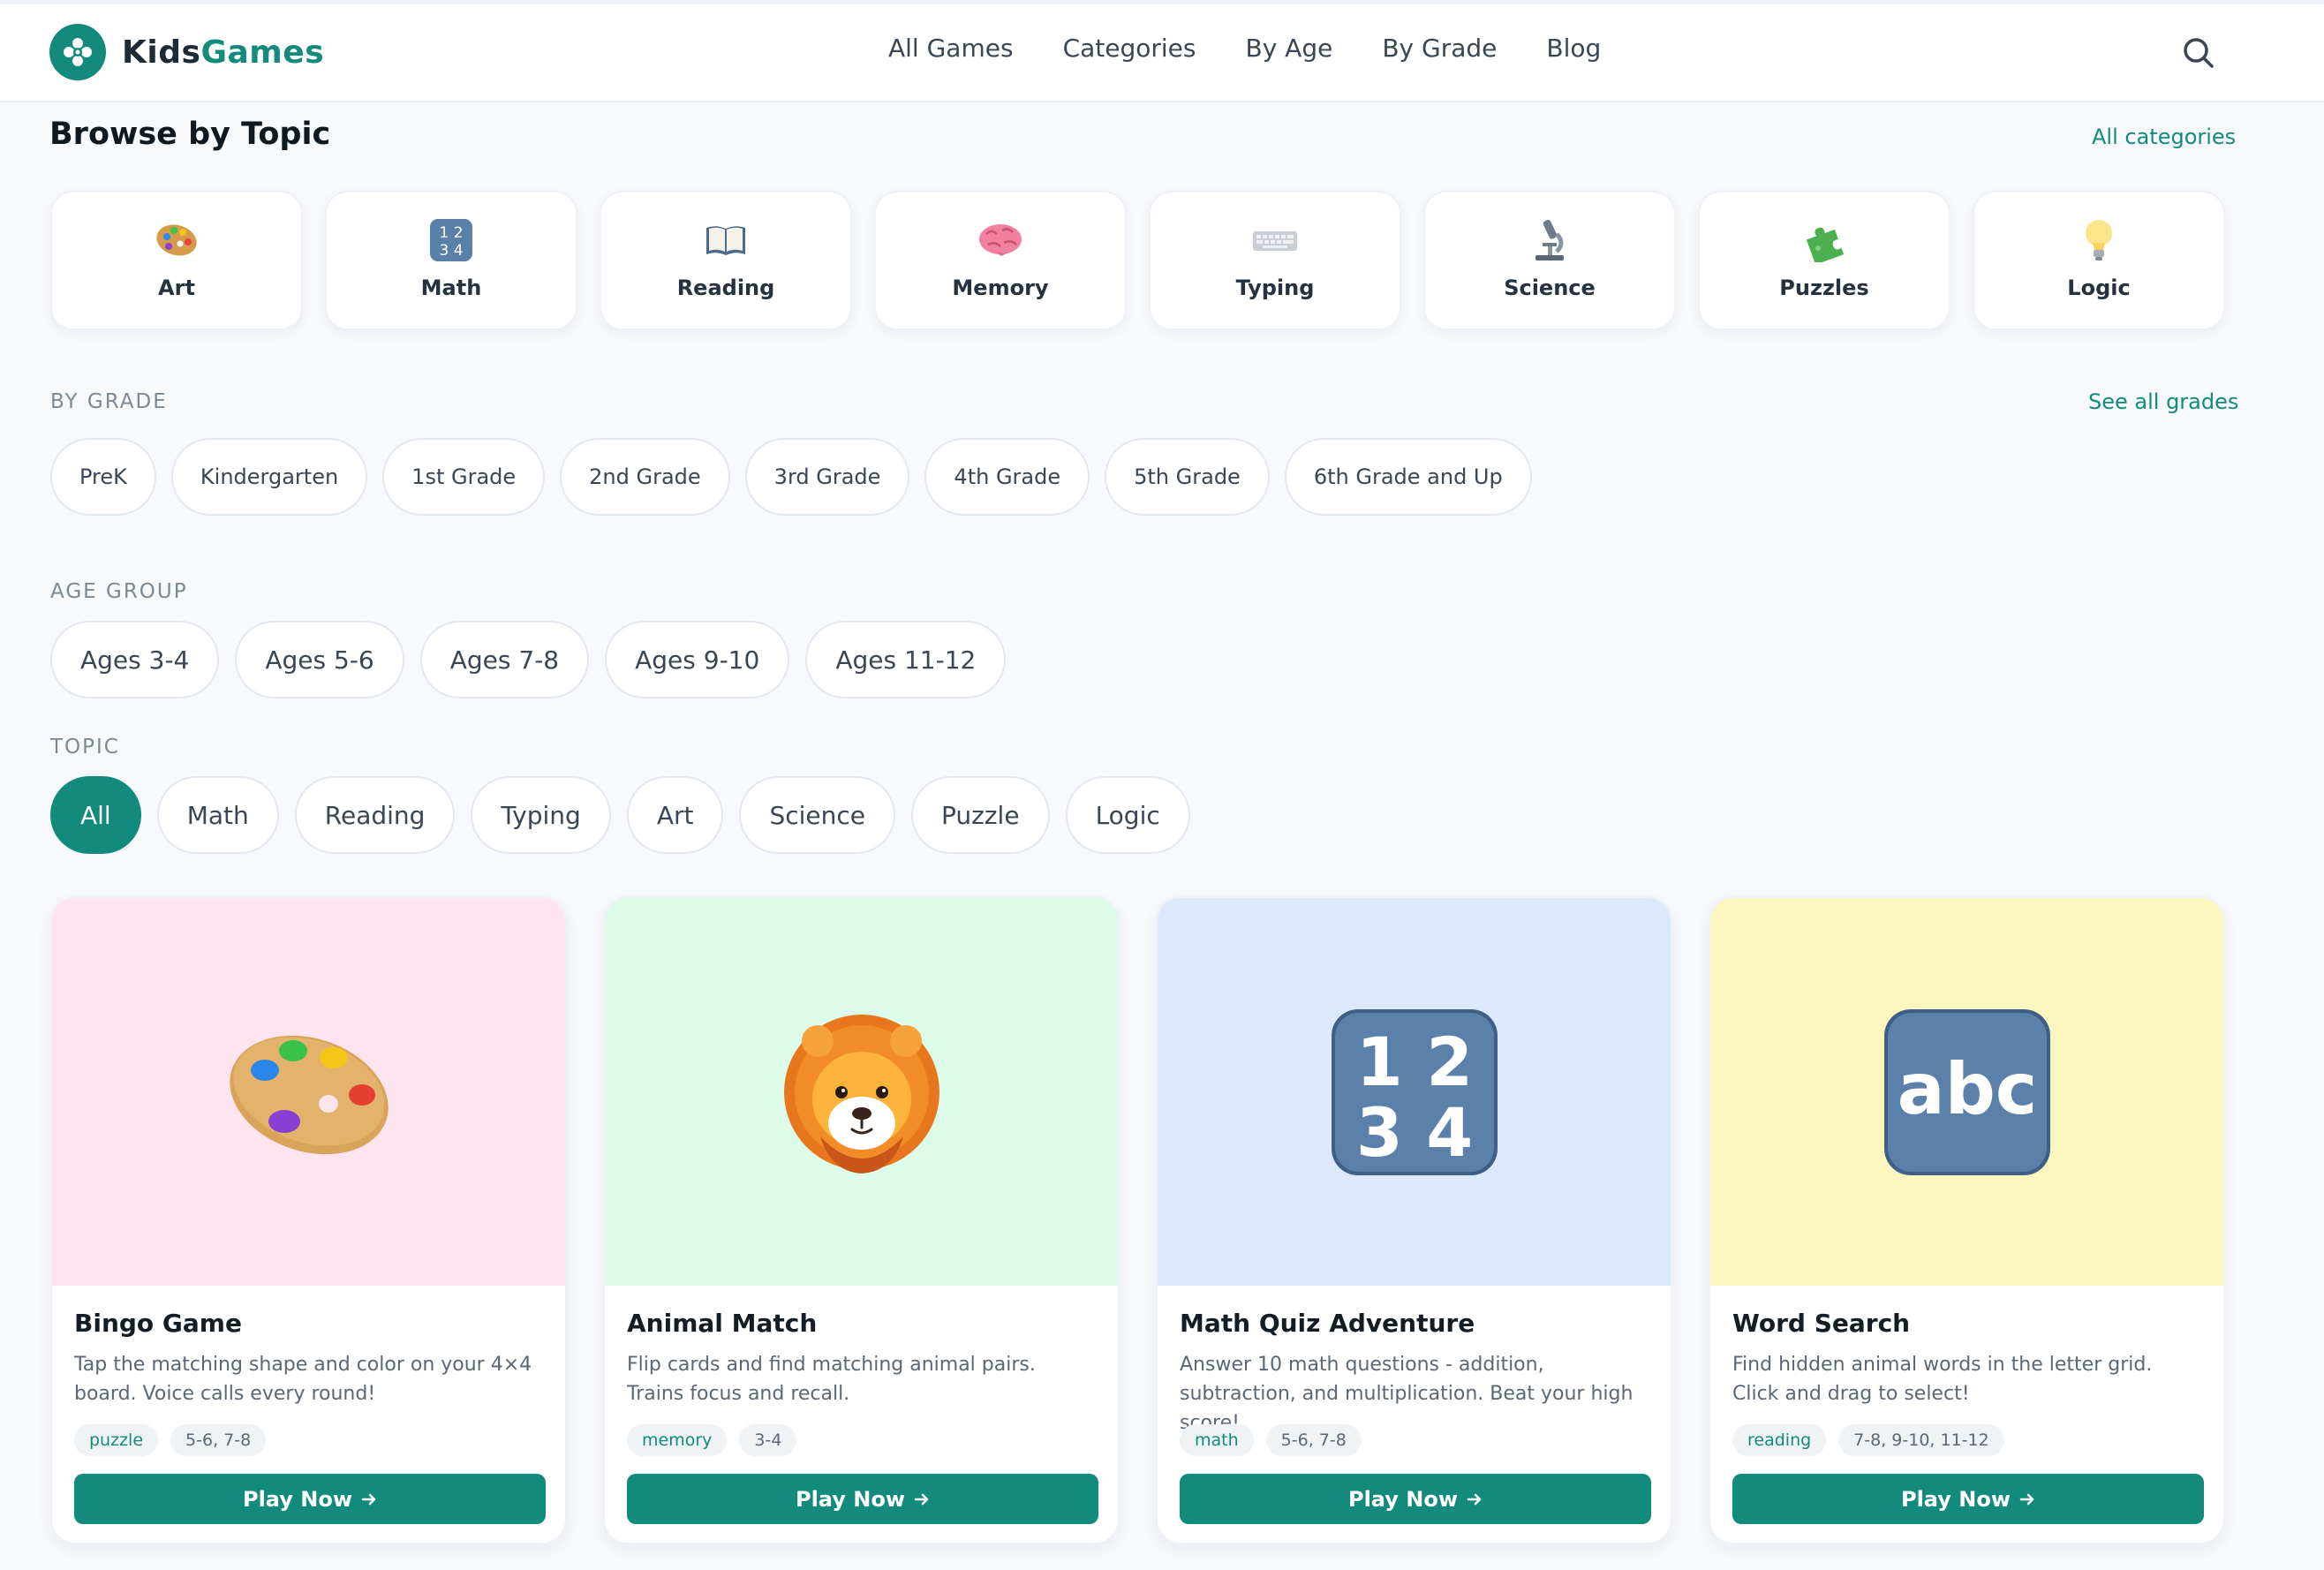 The width and height of the screenshot is (2324, 1570). Describe the element at coordinates (158, 1323) in the screenshot. I see `game-title: Bingo Game` at that location.